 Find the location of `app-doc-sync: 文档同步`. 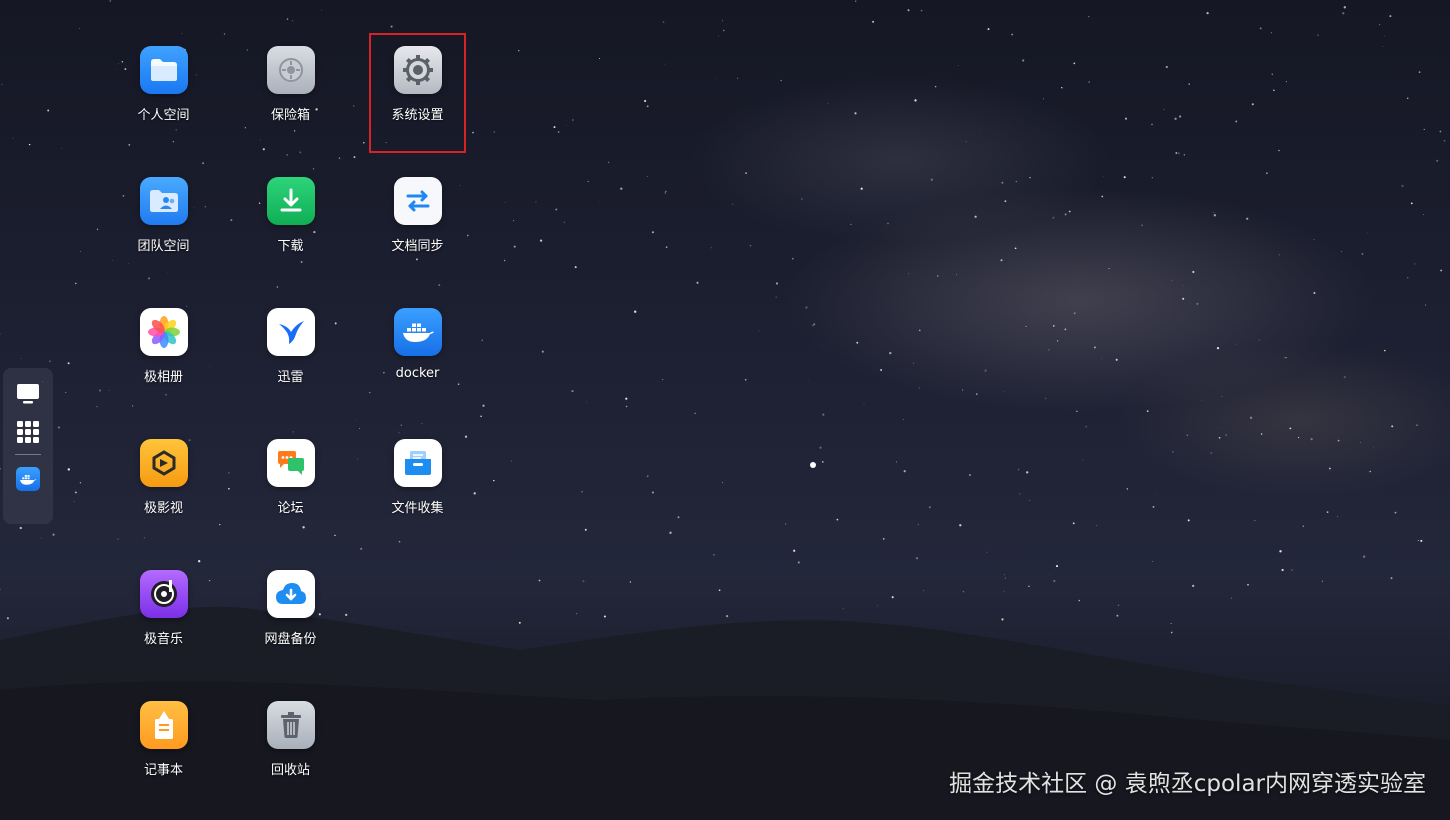

app-doc-sync: 文档同步 is located at coordinates (417, 226).